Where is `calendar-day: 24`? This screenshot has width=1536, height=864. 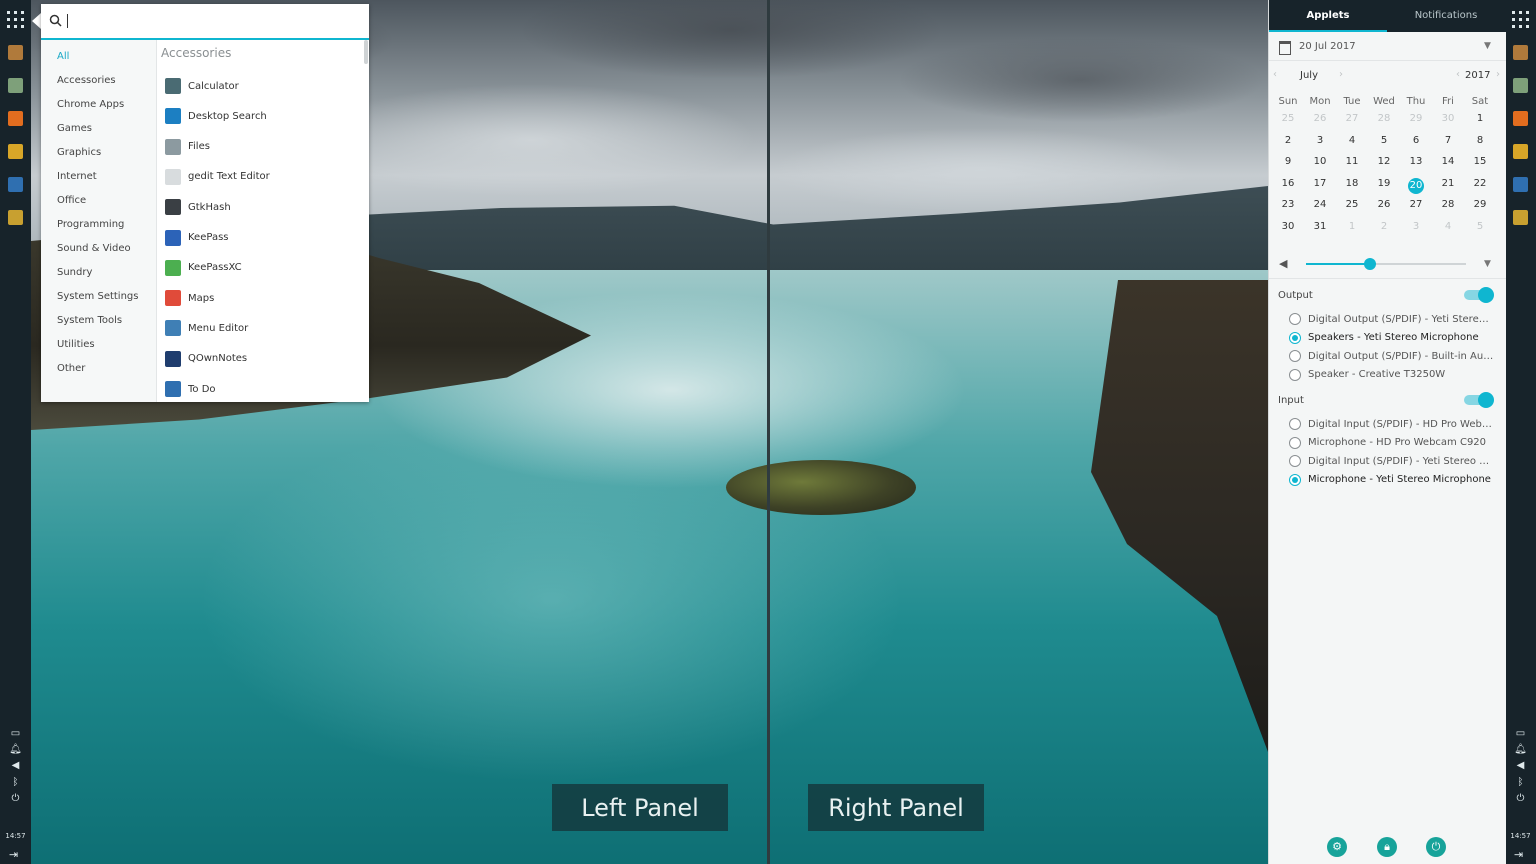 calendar-day: 24 is located at coordinates (1320, 204).